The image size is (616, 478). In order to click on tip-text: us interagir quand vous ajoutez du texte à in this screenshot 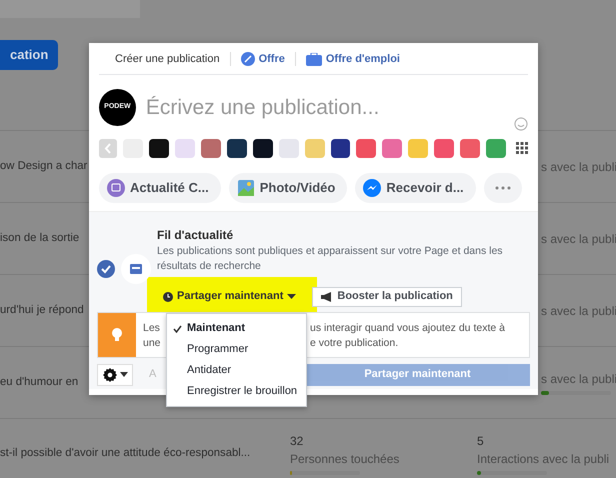, I will do `click(407, 328)`.